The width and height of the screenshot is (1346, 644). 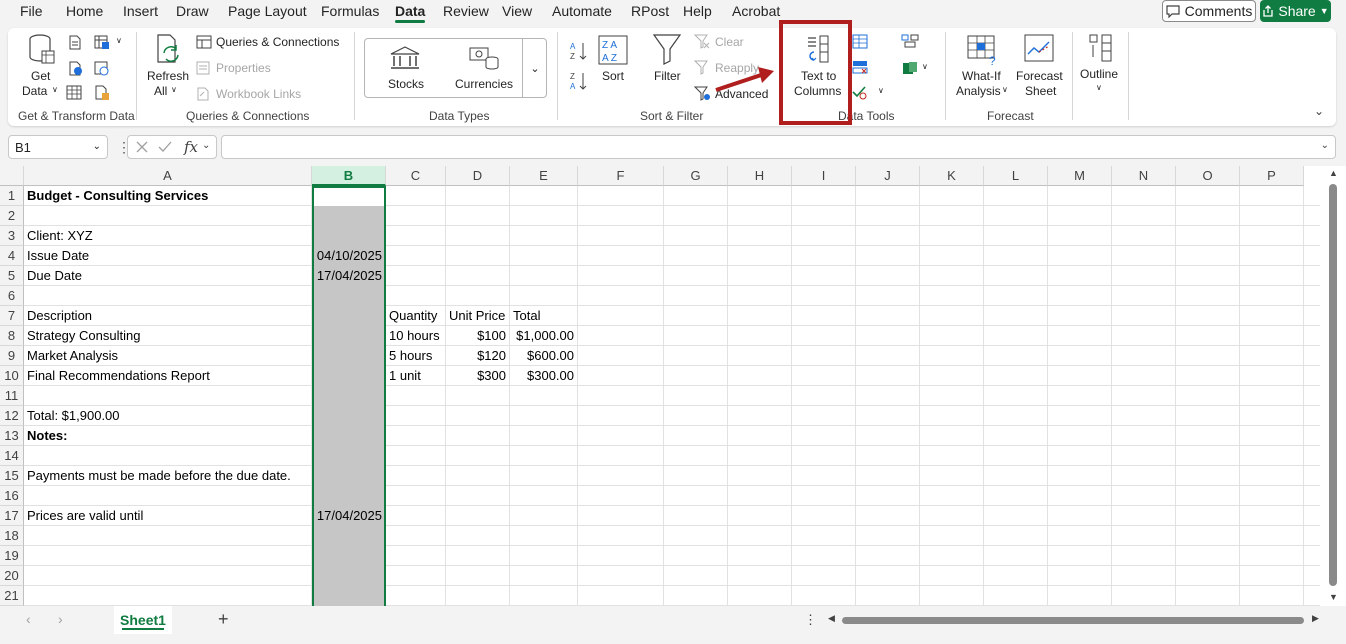 What do you see at coordinates (165, 147) in the screenshot?
I see `enter-icon` at bounding box center [165, 147].